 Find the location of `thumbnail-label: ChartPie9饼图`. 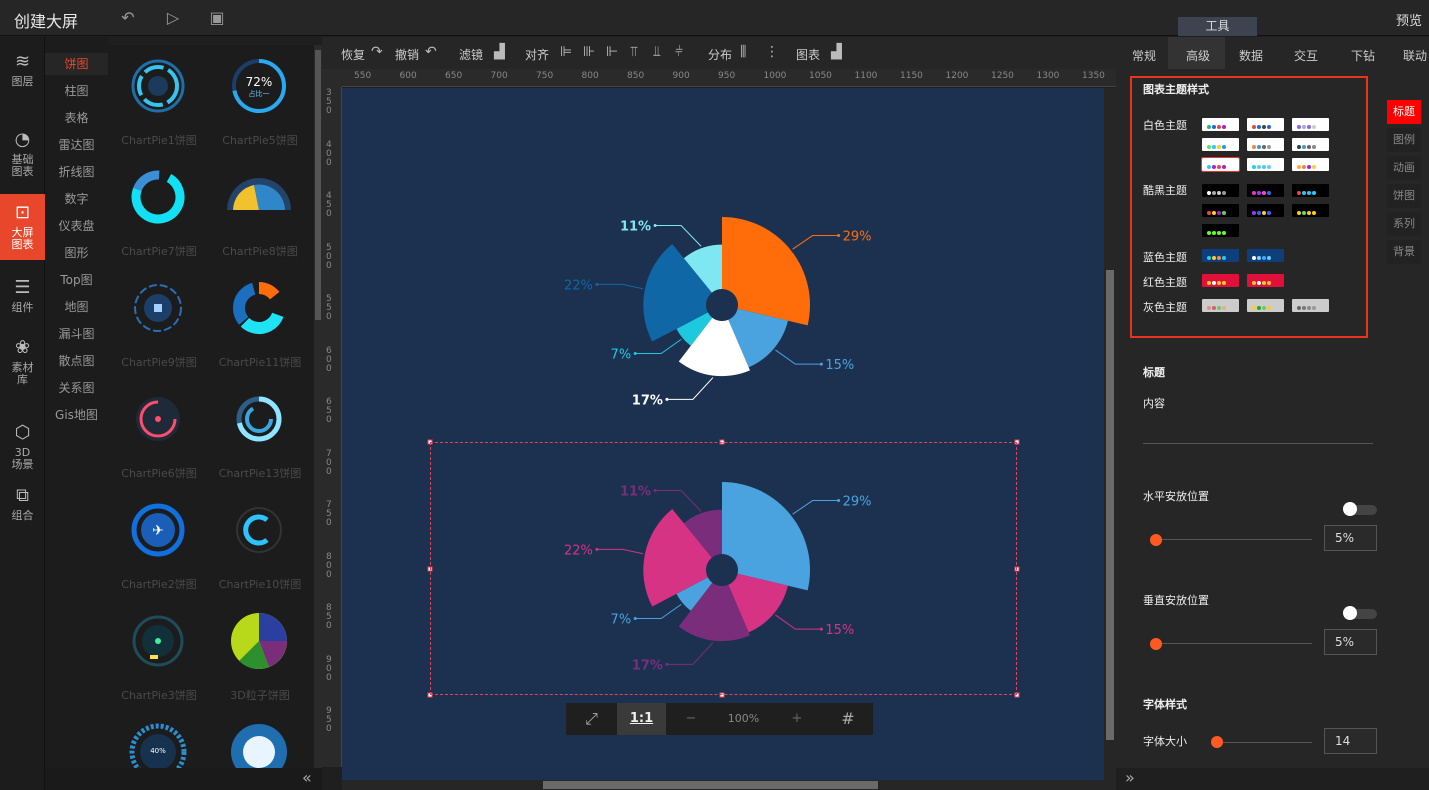

thumbnail-label: ChartPie9饼图 is located at coordinates (159, 362).